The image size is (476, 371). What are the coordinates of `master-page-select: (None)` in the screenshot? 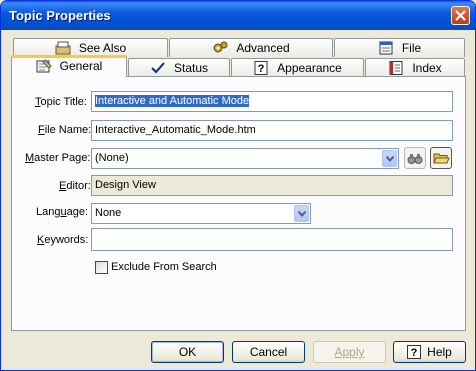 It's located at (245, 158).